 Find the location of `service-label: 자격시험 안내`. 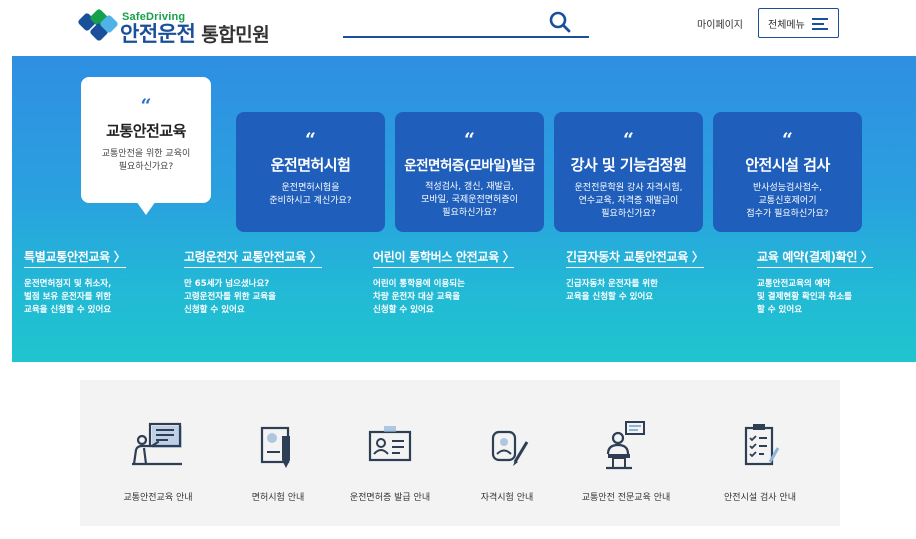

service-label: 자격시험 안내 is located at coordinates (507, 498).